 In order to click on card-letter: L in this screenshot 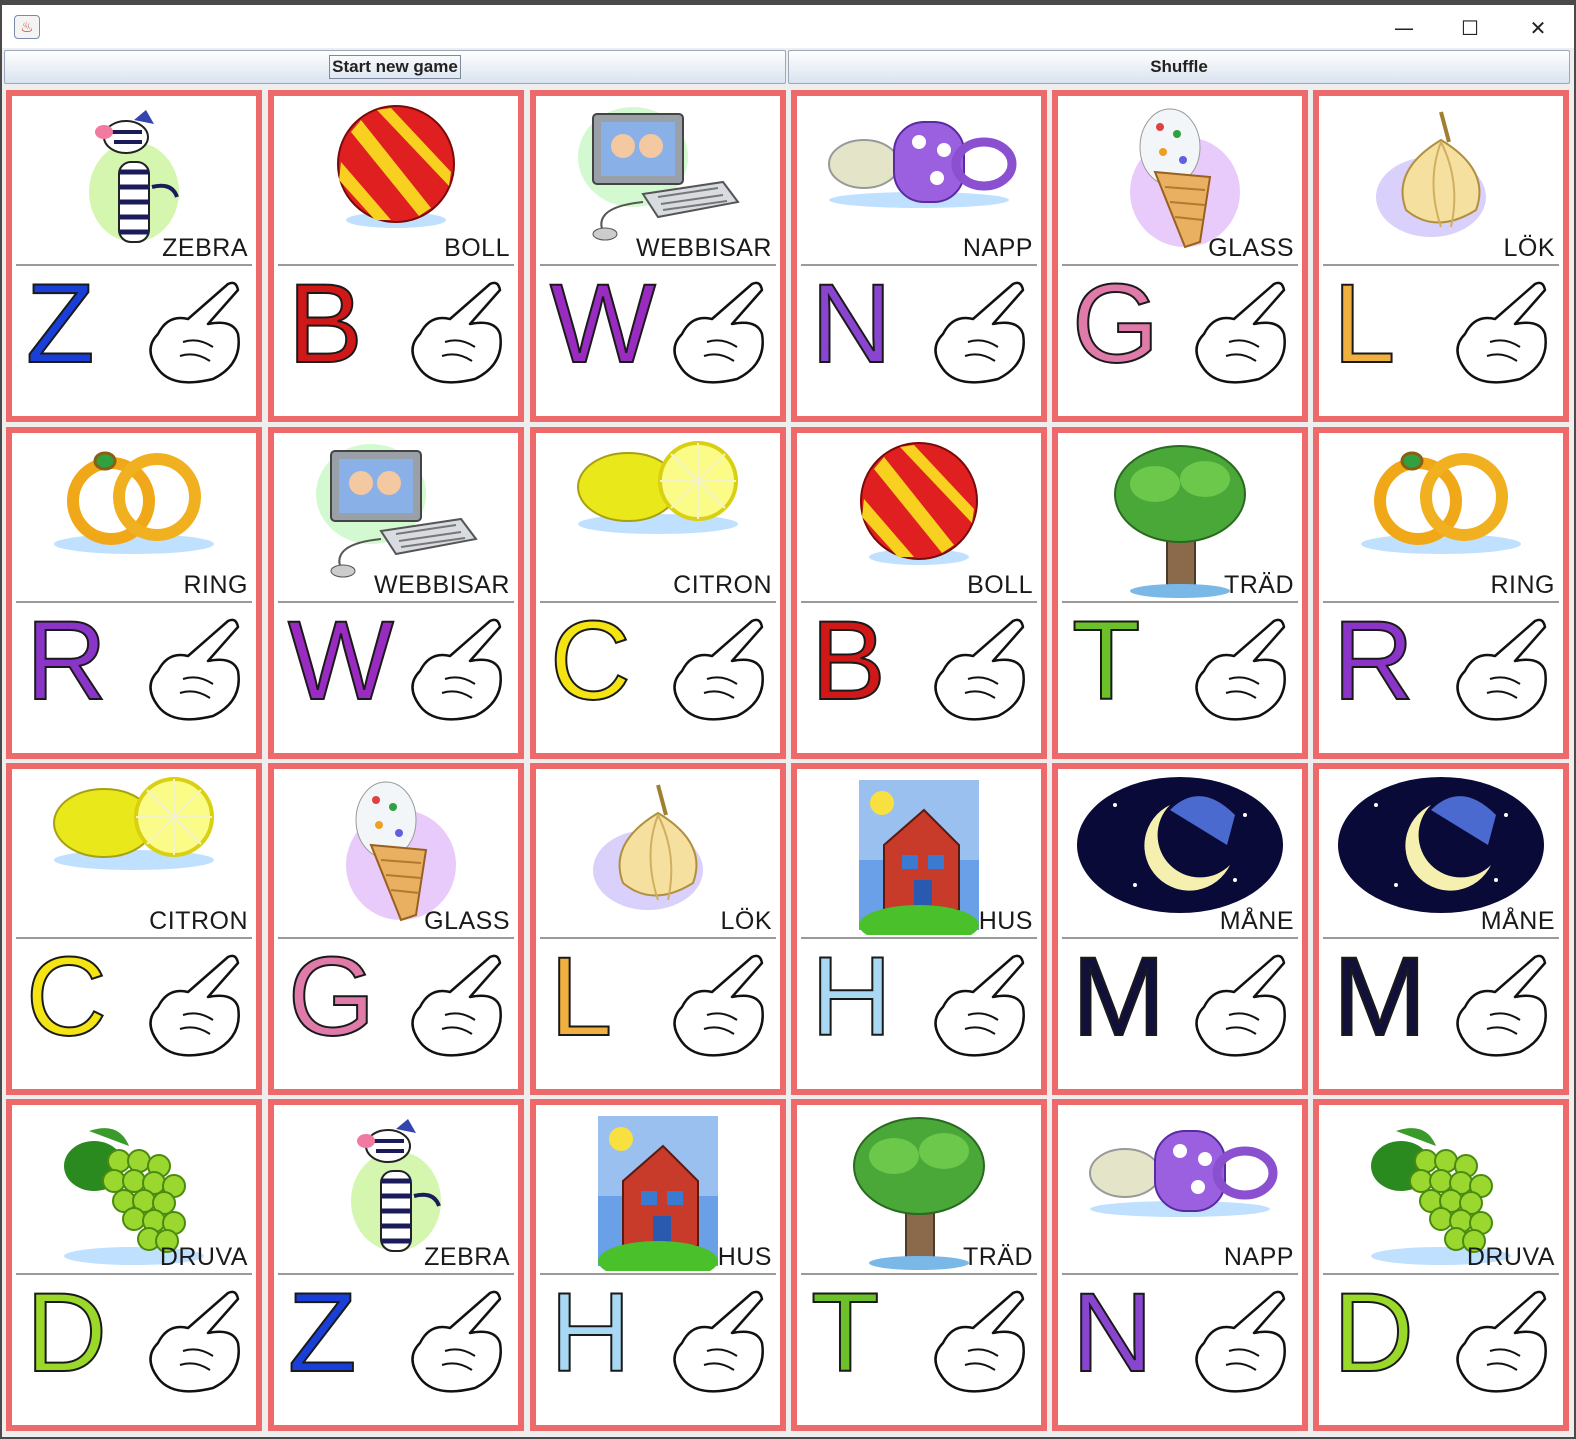, I will do `click(581, 996)`.